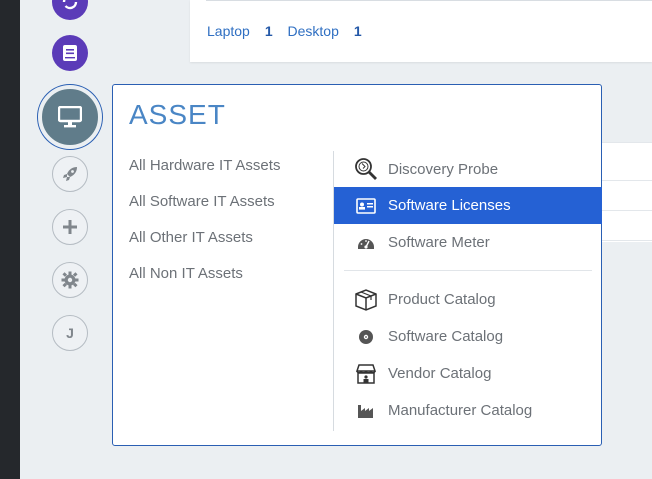 Image resolution: width=652 pixels, height=479 pixels. Describe the element at coordinates (468, 242) in the screenshot. I see `menu-software-meter: Software Meter` at that location.